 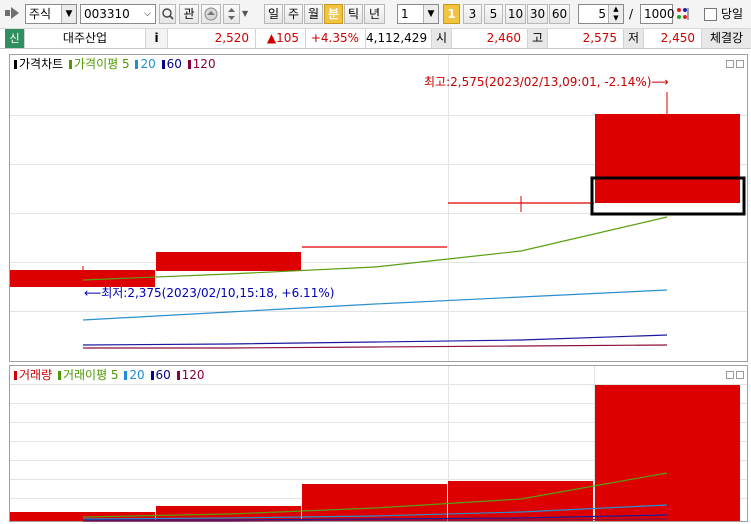 What do you see at coordinates (442, 38) in the screenshot?
I see `open-label: 시` at bounding box center [442, 38].